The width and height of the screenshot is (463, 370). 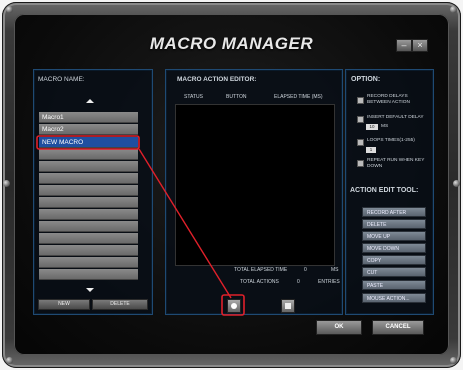 What do you see at coordinates (394, 212) in the screenshot?
I see `record-after-button: RECORD AFTER` at bounding box center [394, 212].